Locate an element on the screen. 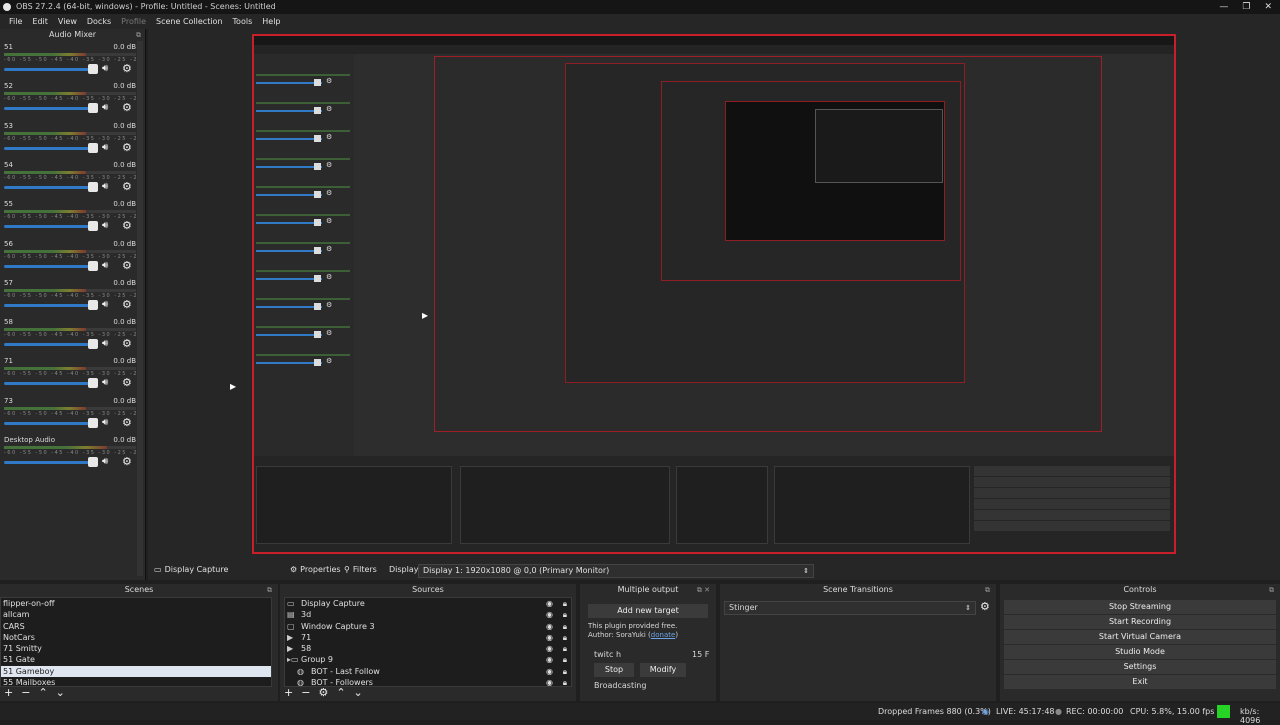 The width and height of the screenshot is (1280, 725). source-item: ▸▭ Group 9 ◉ 🔒︎ is located at coordinates (428, 659).